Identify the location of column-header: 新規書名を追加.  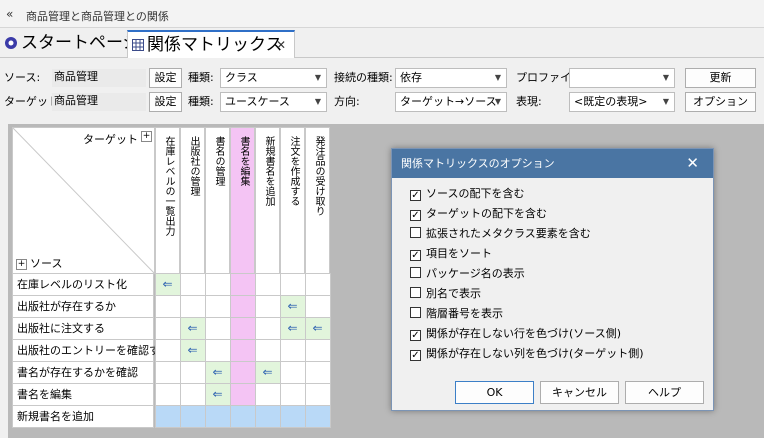
(267, 200).